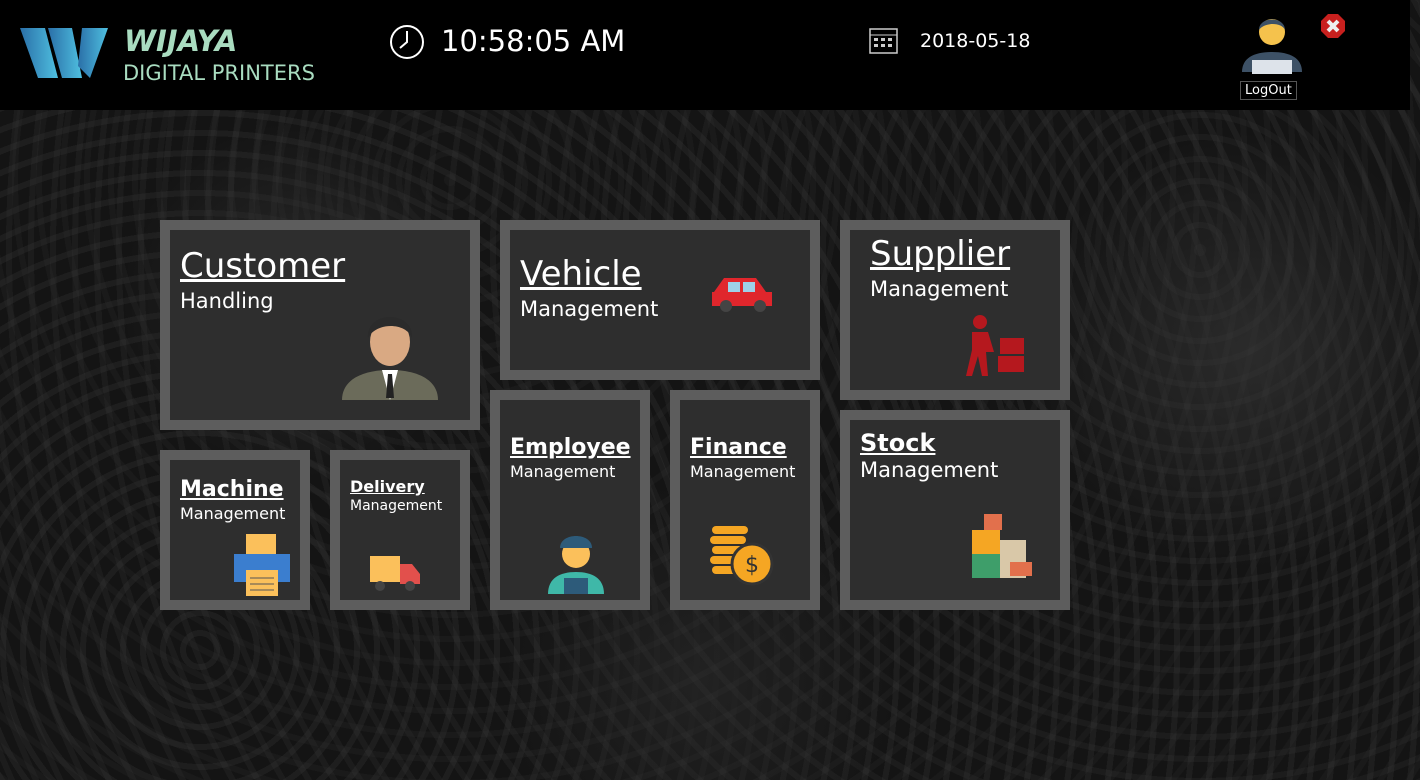 The height and width of the screenshot is (780, 1420). I want to click on calendar-icon, so click(883, 41).